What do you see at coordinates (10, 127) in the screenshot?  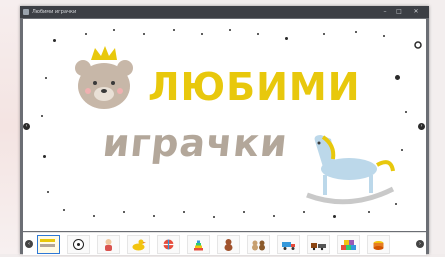 I see `desktop-background` at bounding box center [10, 127].